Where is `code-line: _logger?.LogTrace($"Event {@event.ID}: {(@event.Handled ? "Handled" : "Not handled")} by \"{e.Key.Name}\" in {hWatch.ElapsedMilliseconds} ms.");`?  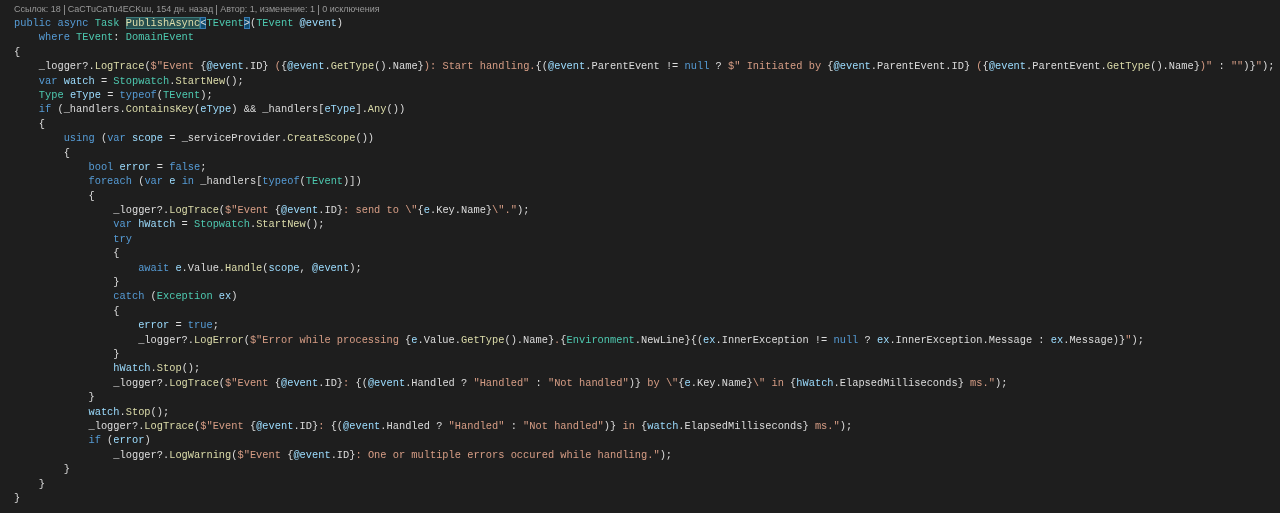
code-line: _logger?.LogTrace($"Event {@event.ID}: {(@event.Handled ? "Handled" : "Not handled")} by \"{e.Key.Name}\" in {hWatch.ElapsedMilliseconds} ms."); is located at coordinates (560, 383).